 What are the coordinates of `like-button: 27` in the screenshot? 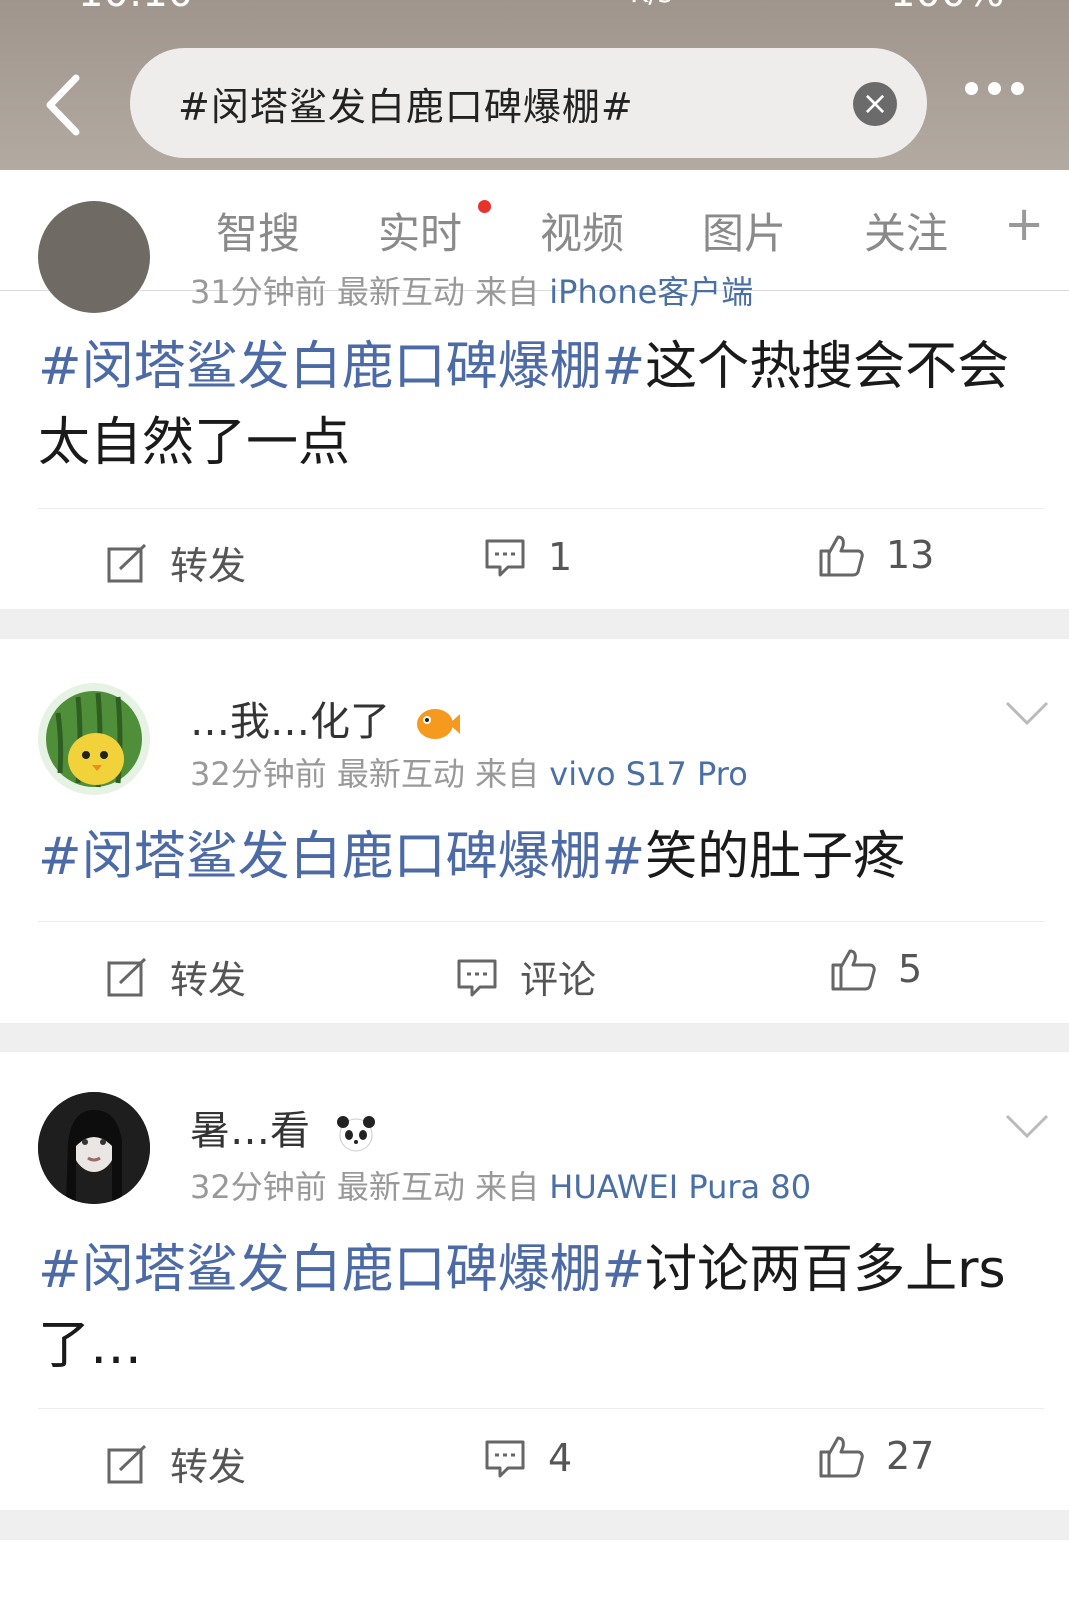 It's located at (876, 1456).